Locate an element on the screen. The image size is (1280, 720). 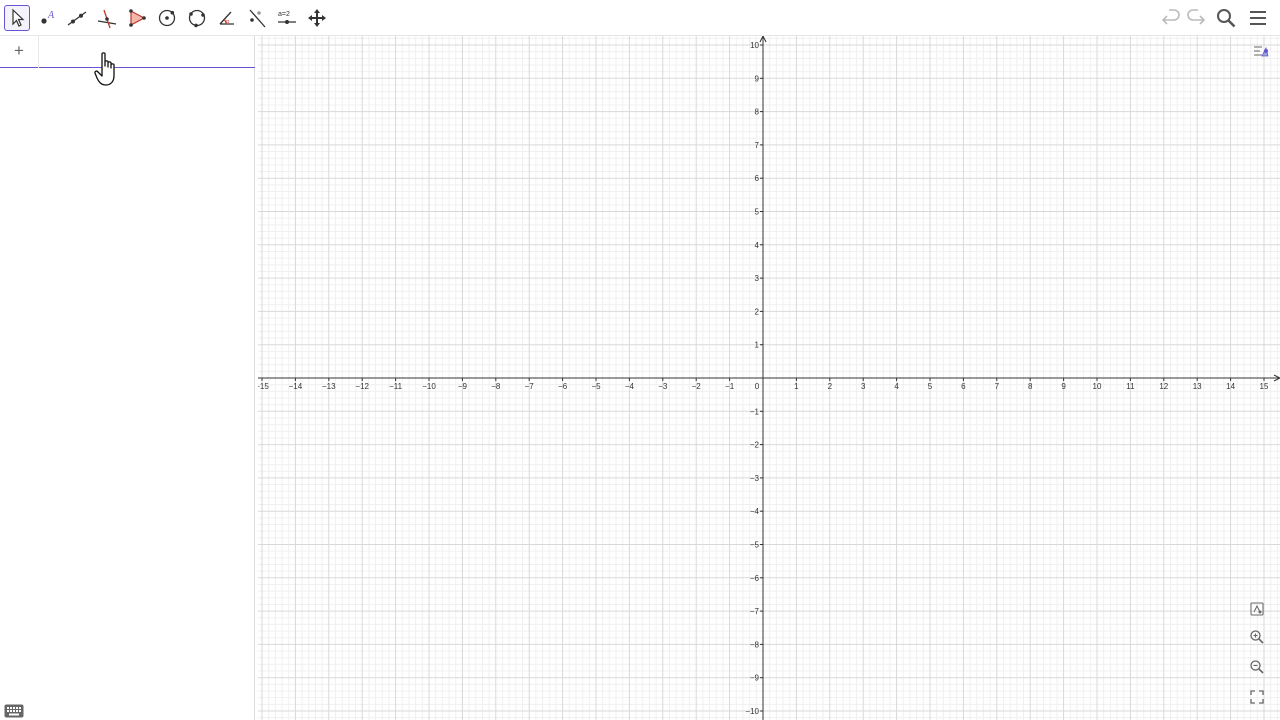
move-graphics-tool is located at coordinates (317, 18).